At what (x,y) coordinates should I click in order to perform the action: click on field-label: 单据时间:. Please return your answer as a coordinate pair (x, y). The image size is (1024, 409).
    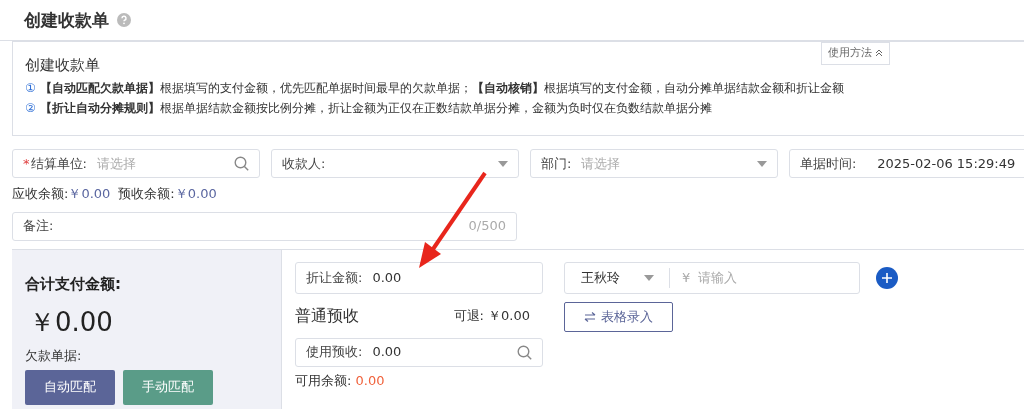
    Looking at the image, I should click on (828, 163).